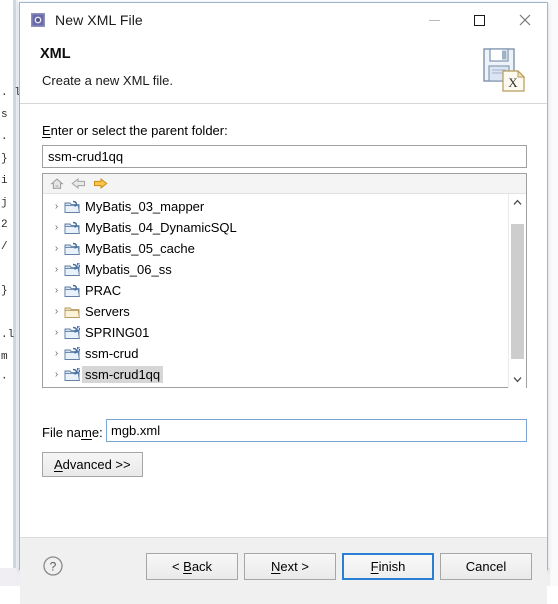 Image resolution: width=558 pixels, height=604 pixels. I want to click on back-button-c: ack, so click(202, 566).